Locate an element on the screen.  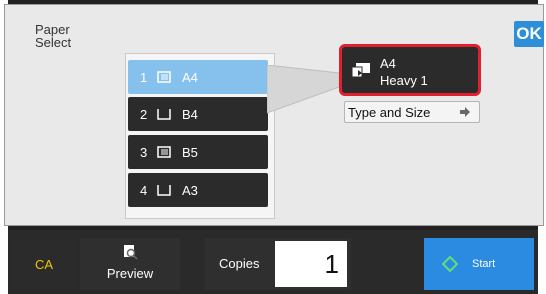
tray-size: A4 is located at coordinates (190, 77).